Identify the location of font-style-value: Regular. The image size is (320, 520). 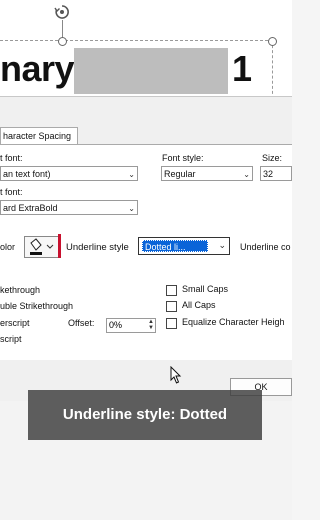
(180, 174).